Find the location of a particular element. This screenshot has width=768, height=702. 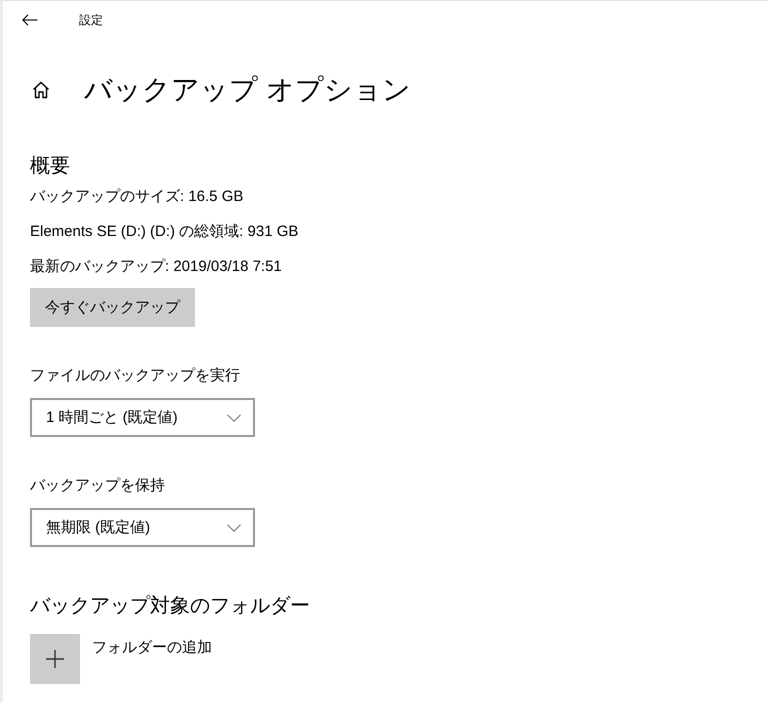

backup-now-button: 今すぐバックアップ is located at coordinates (112, 307).